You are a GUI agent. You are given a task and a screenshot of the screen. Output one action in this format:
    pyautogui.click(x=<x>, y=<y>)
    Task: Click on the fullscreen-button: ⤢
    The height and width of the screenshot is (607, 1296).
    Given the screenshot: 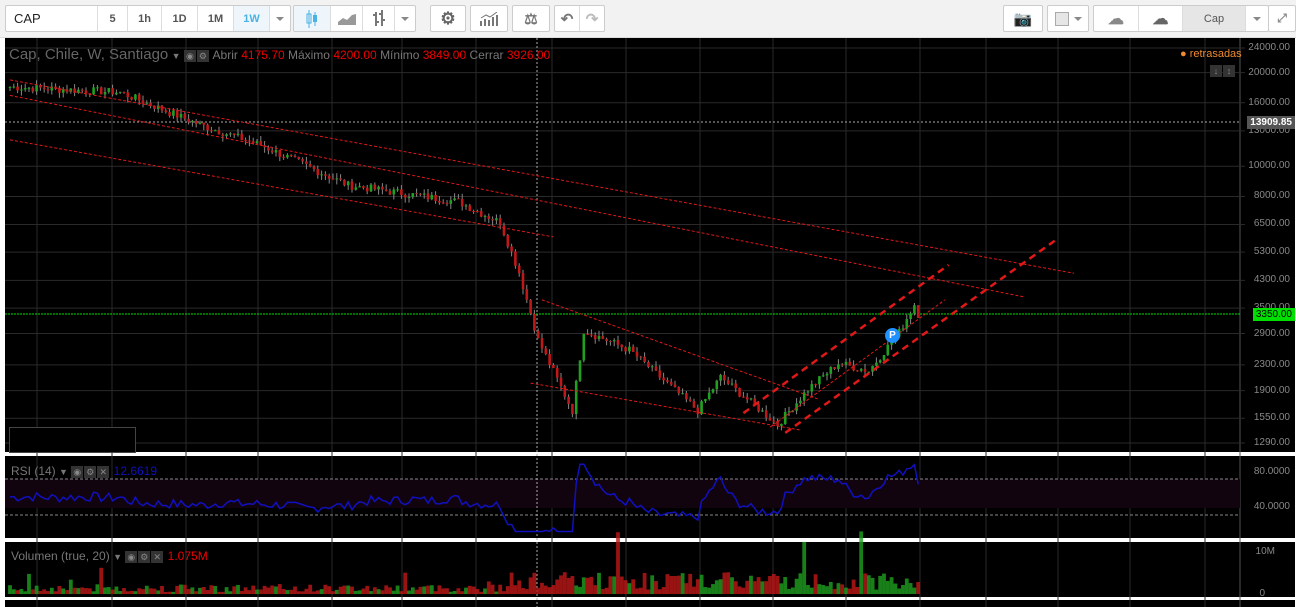 What is the action you would take?
    pyautogui.click(x=1282, y=18)
    